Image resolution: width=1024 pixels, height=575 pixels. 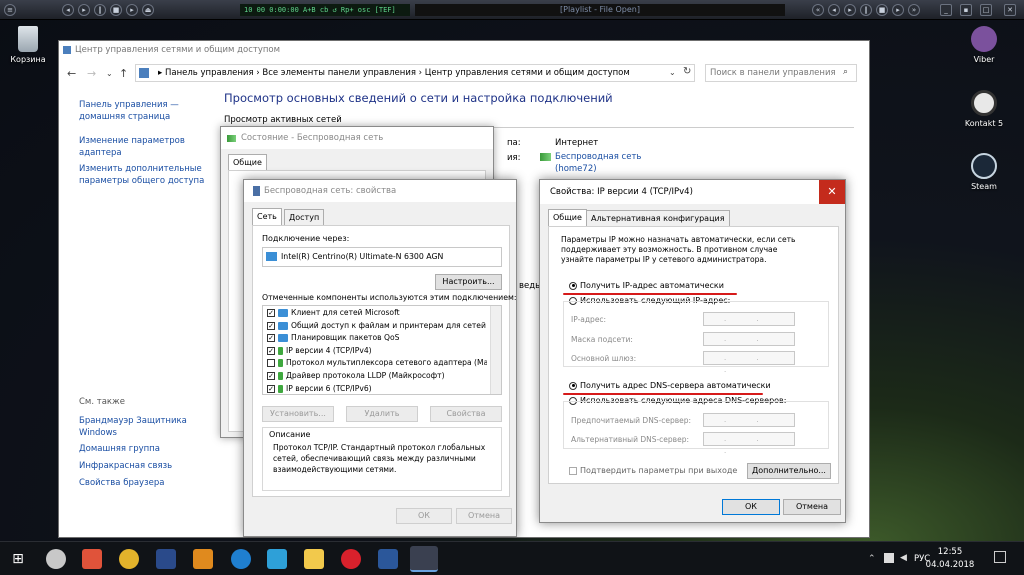 I want to click on list-item: ✓ Клиент для сетей Microsoft, so click(x=377, y=313).